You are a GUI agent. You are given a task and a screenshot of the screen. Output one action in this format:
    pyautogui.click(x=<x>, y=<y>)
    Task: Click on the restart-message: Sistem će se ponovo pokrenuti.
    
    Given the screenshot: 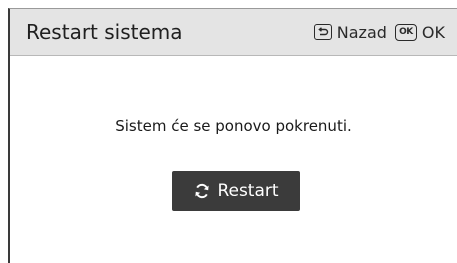 What is the action you would take?
    pyautogui.click(x=233, y=126)
    